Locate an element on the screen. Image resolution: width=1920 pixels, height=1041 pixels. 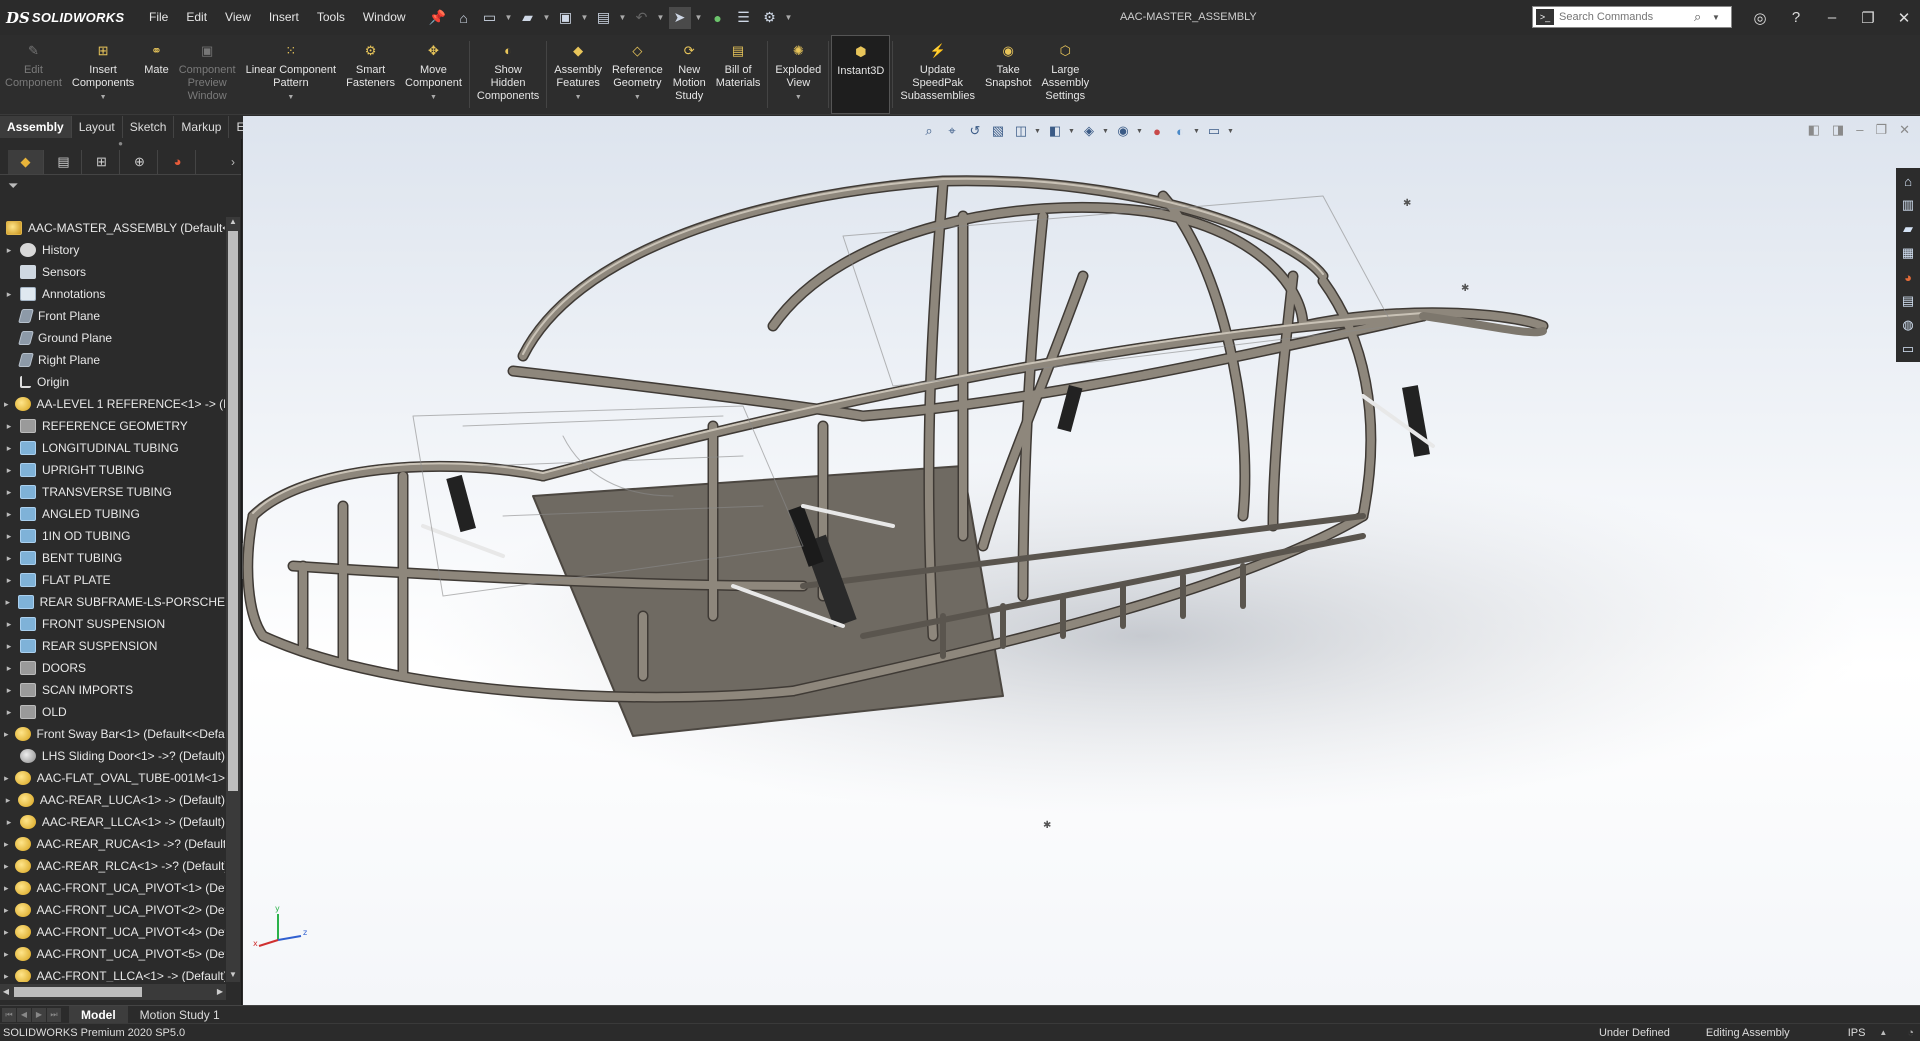
solidworks-forum-icon: ◍ is located at coordinates (1908, 325).